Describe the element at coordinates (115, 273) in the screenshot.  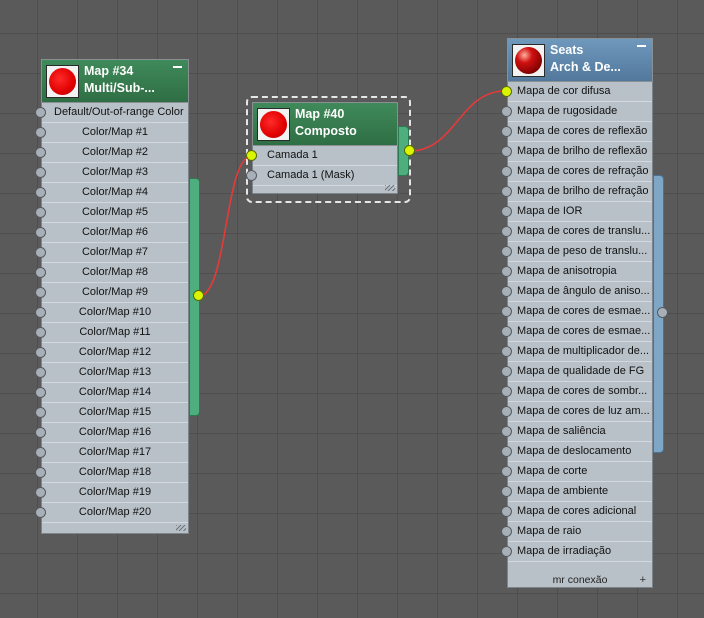
I see `slot-row: Color/Map #8` at that location.